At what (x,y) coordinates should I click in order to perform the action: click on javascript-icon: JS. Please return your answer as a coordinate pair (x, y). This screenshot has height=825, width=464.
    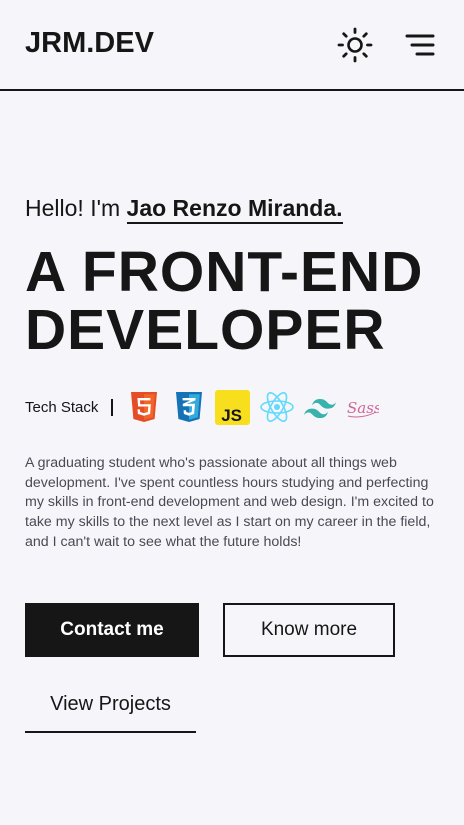
    Looking at the image, I should click on (233, 407).